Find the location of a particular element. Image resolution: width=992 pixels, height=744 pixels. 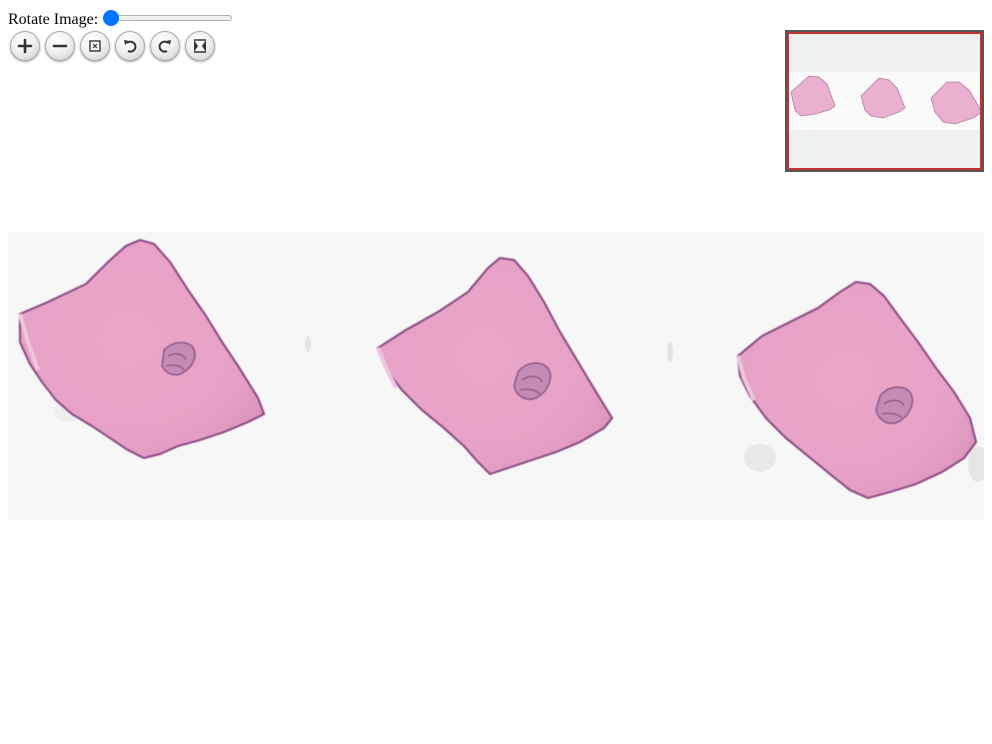

rotate-left-button is located at coordinates (130, 46).